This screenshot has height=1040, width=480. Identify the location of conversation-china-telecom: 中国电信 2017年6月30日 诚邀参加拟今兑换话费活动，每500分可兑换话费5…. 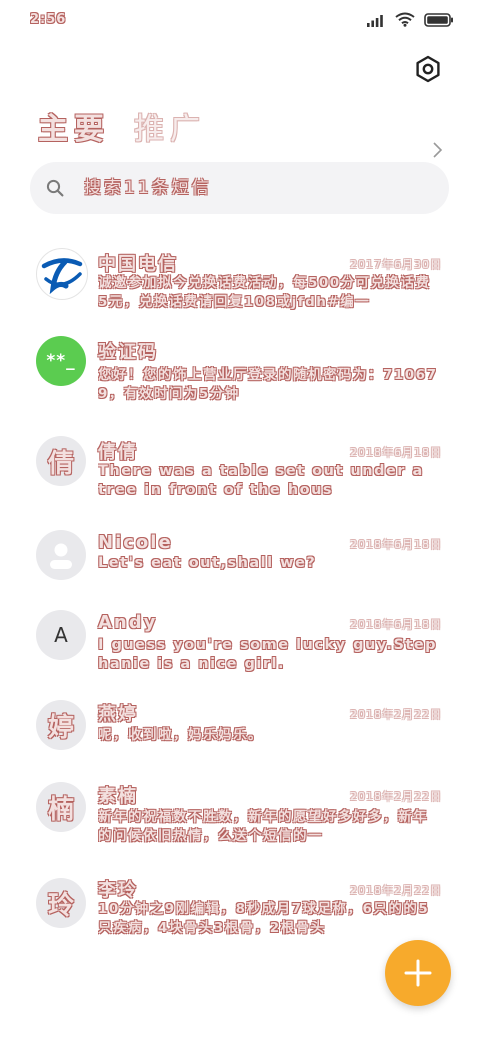
(240, 276).